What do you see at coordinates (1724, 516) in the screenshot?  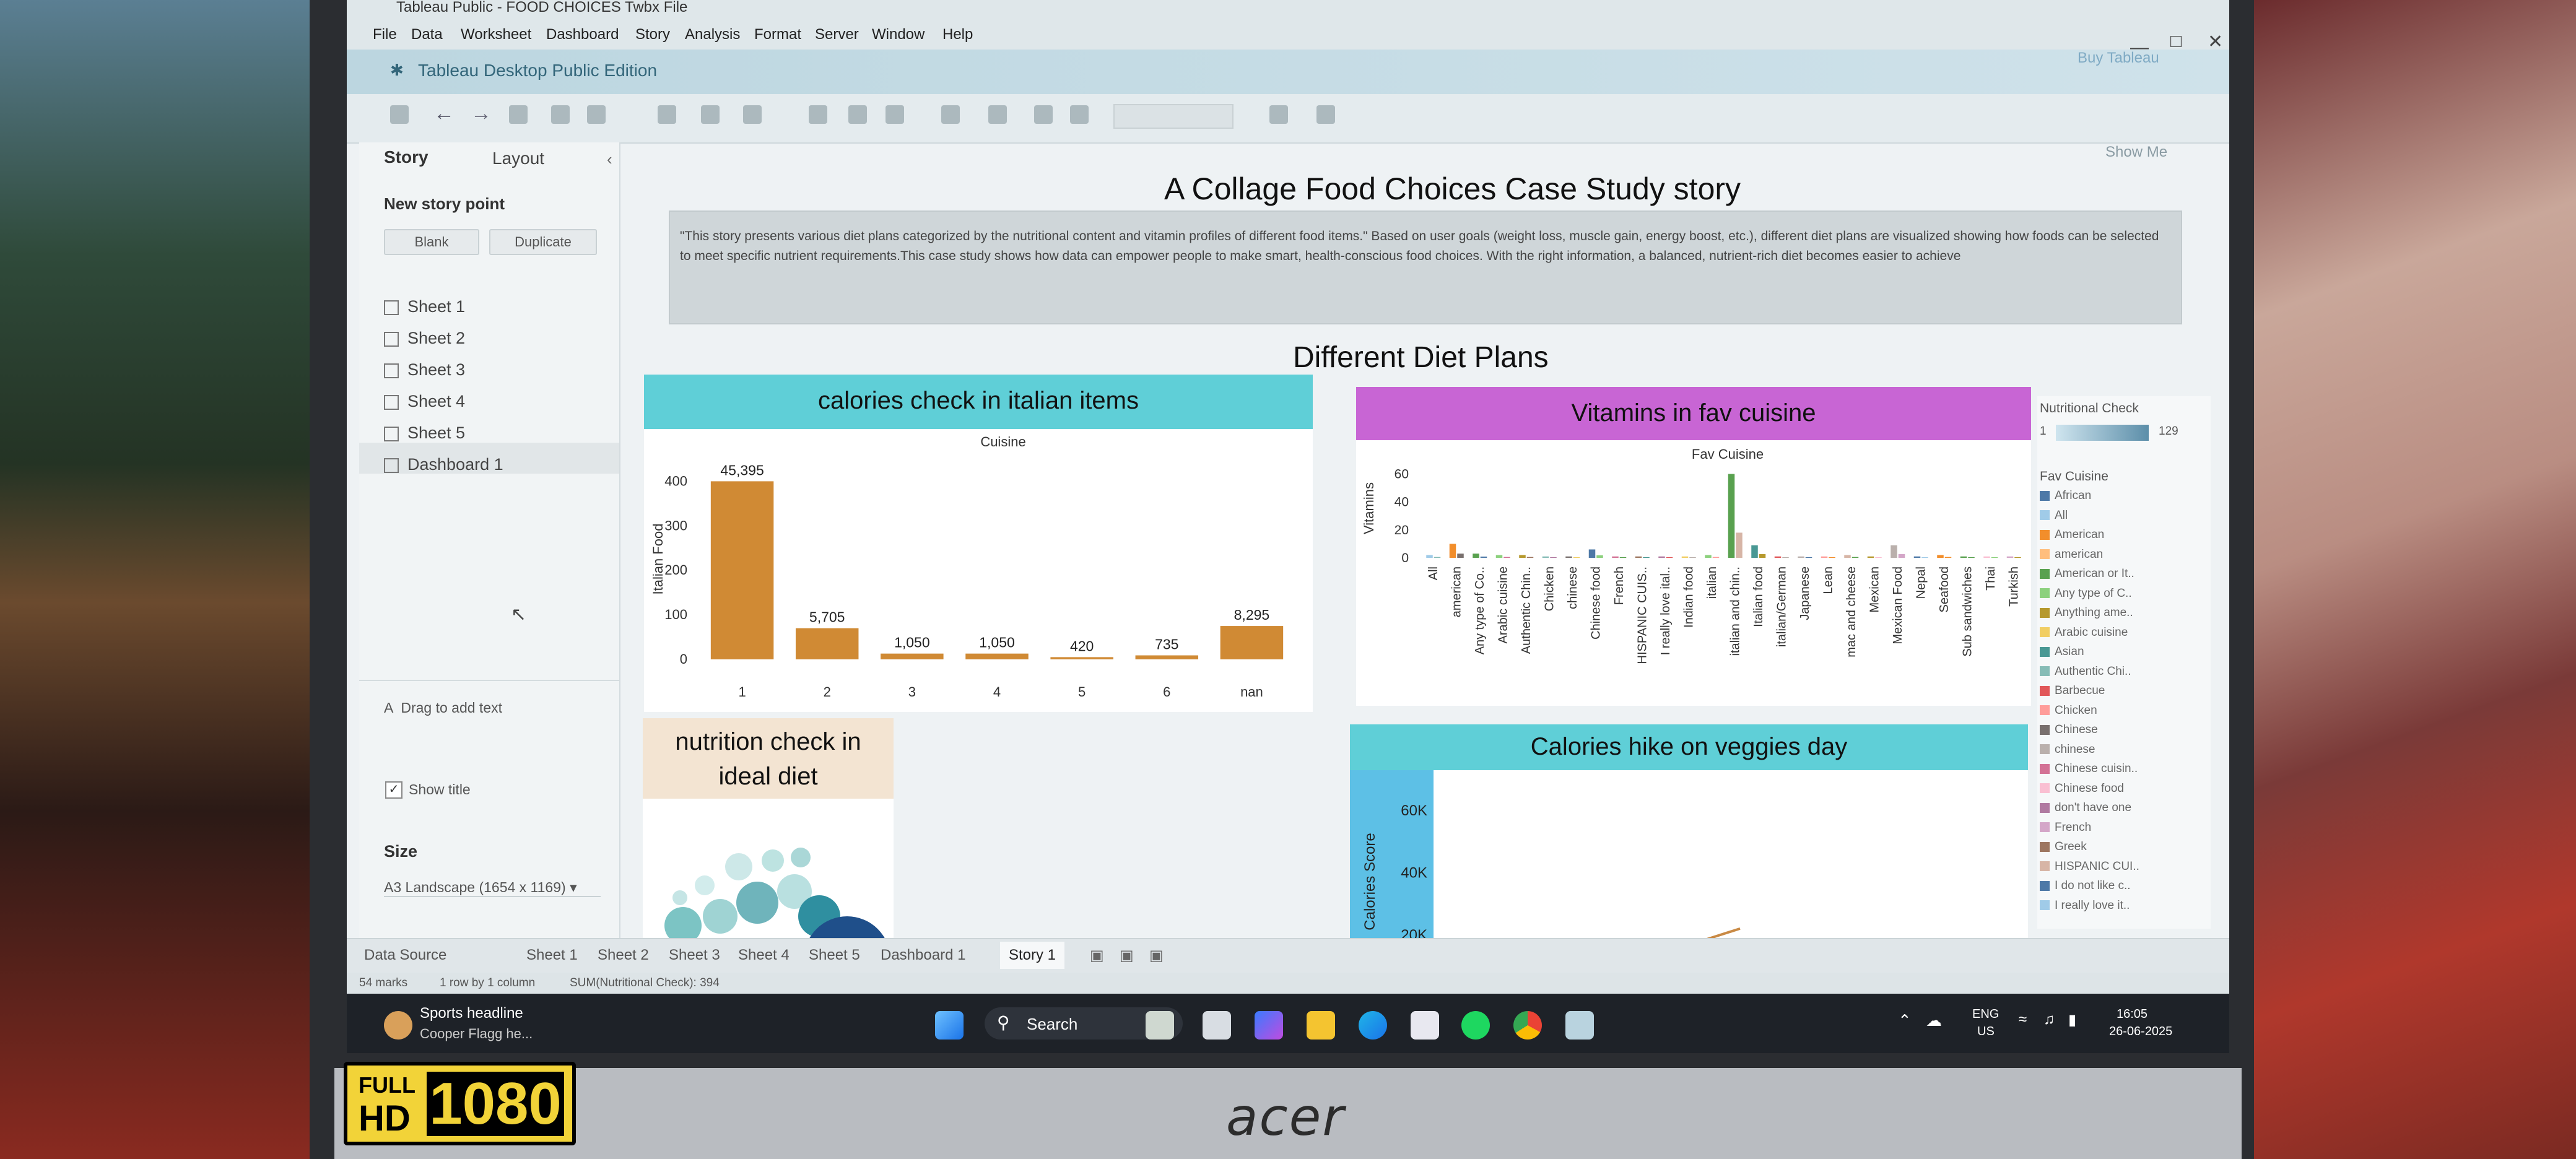 I see `bar-group` at bounding box center [1724, 516].